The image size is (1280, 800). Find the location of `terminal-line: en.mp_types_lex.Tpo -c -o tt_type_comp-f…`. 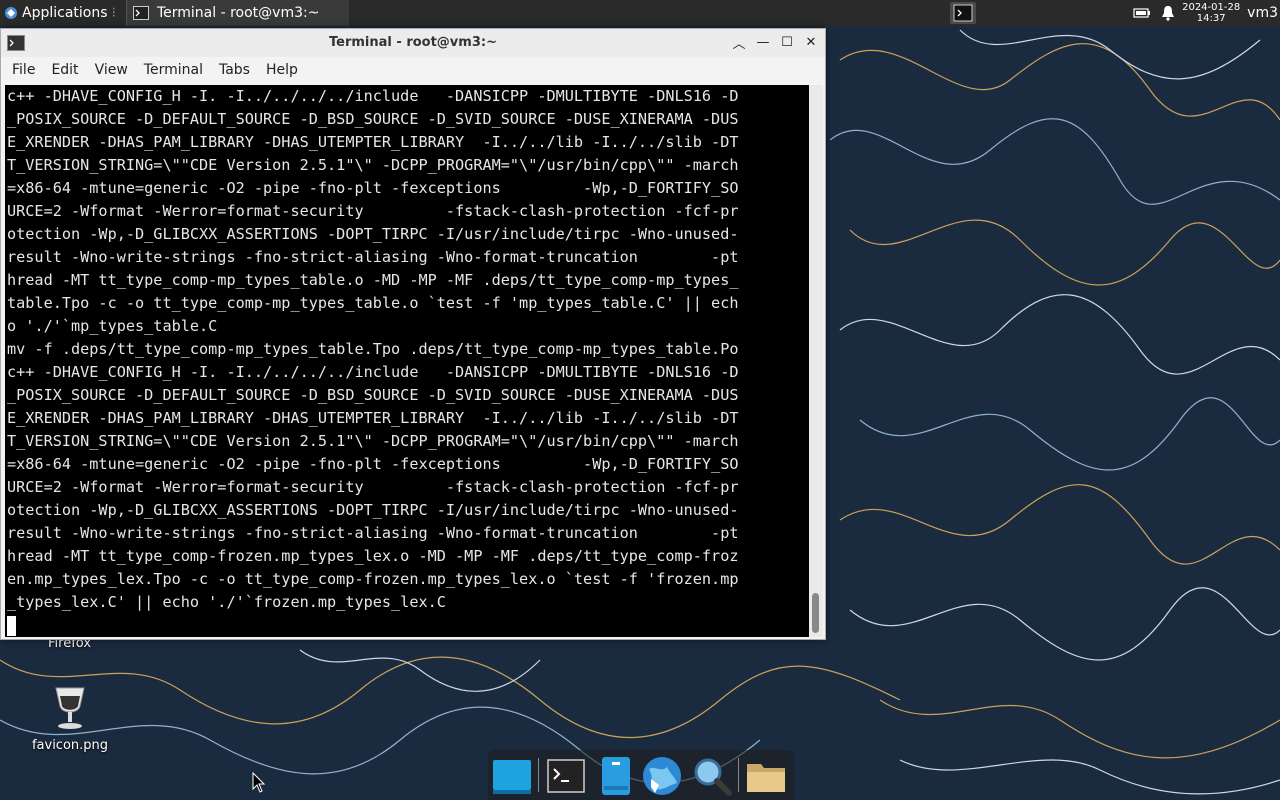

terminal-line: en.mp_types_lex.Tpo -c -o tt_type_comp-f… is located at coordinates (373, 579).